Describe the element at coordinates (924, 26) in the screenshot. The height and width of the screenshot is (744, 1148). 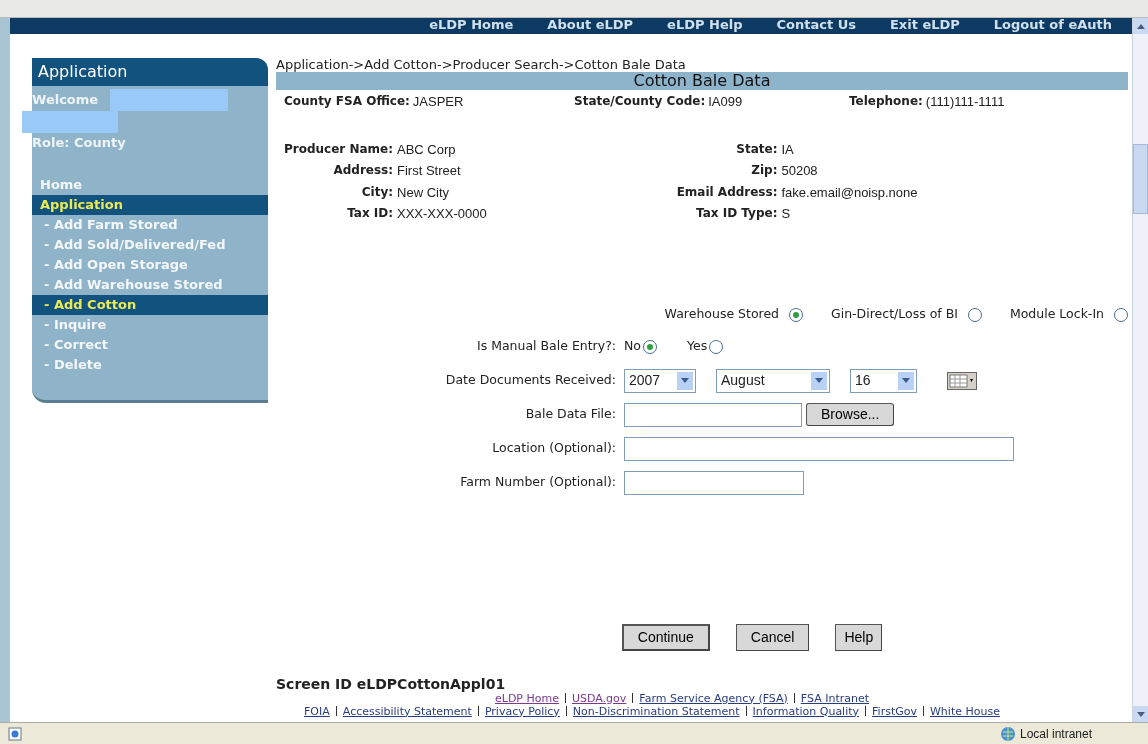
I see `nav-link: Exit eLDP` at that location.